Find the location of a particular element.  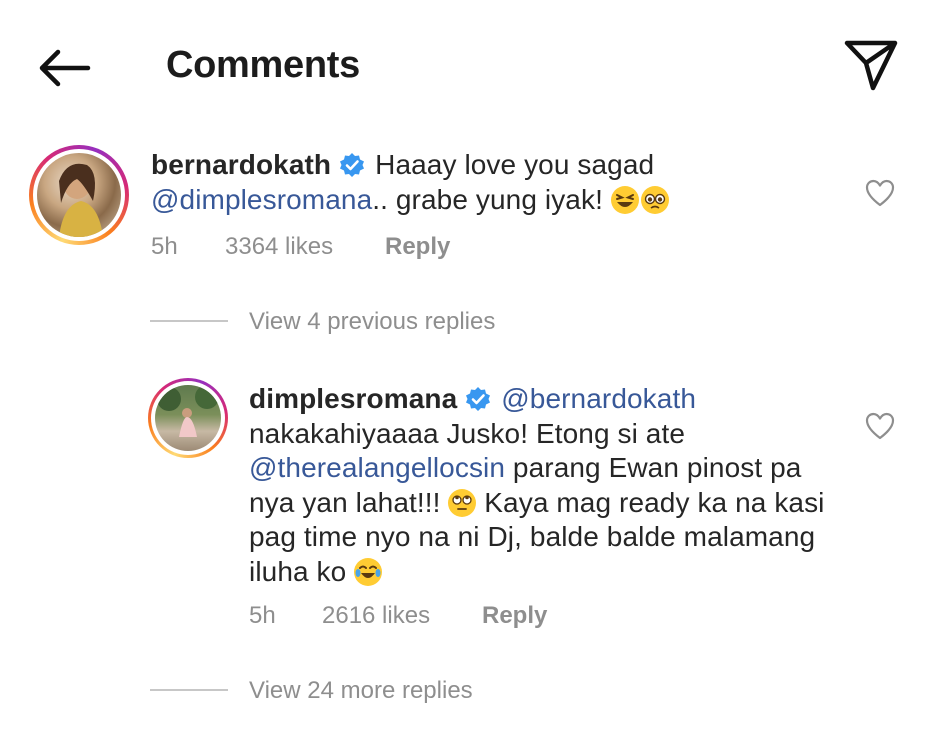

share-button is located at coordinates (871, 66).